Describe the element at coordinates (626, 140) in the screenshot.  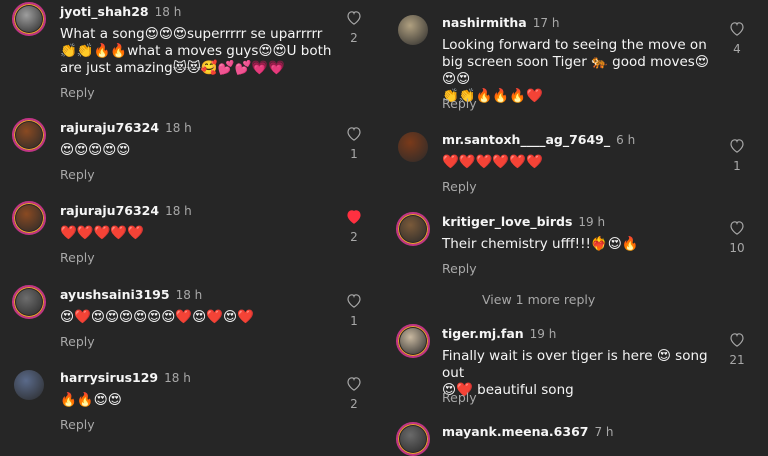
I see `comment-time: 6 h` at that location.